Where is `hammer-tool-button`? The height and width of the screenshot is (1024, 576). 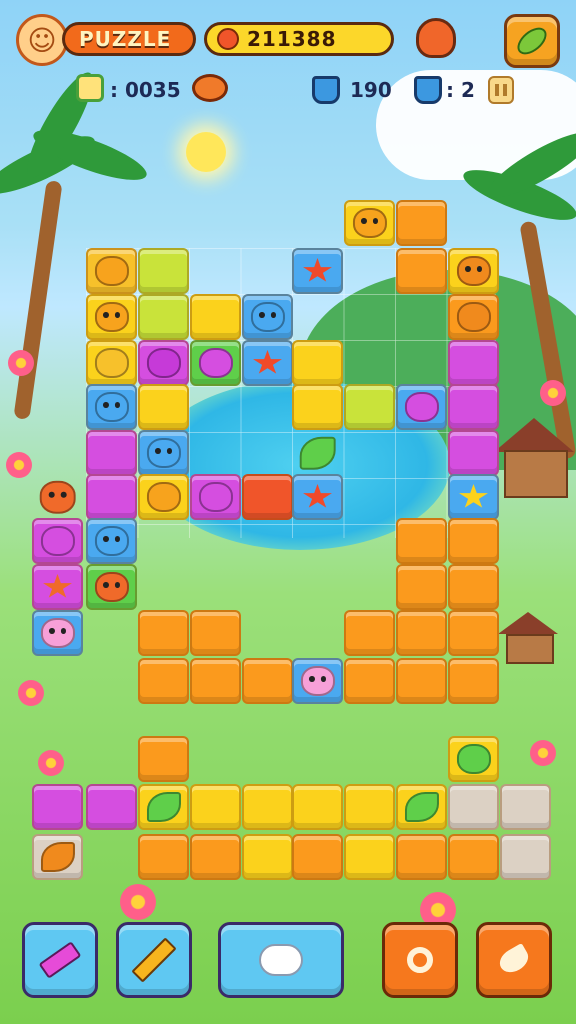 hammer-tool-button is located at coordinates (60, 960).